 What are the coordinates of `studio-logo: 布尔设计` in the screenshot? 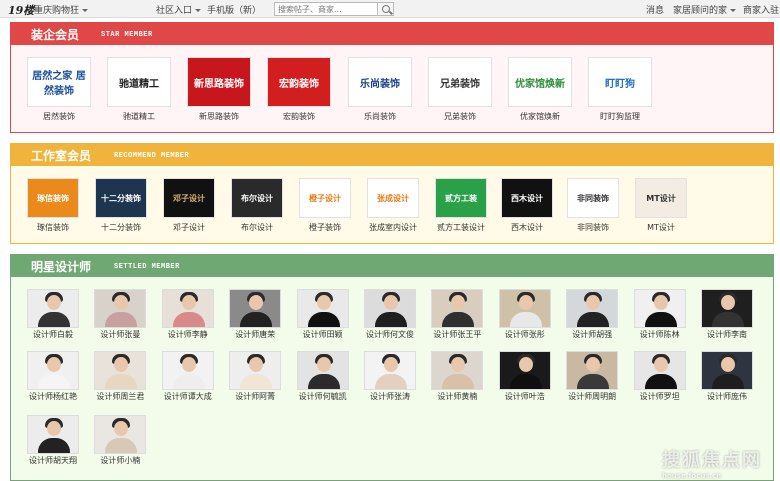 It's located at (257, 198).